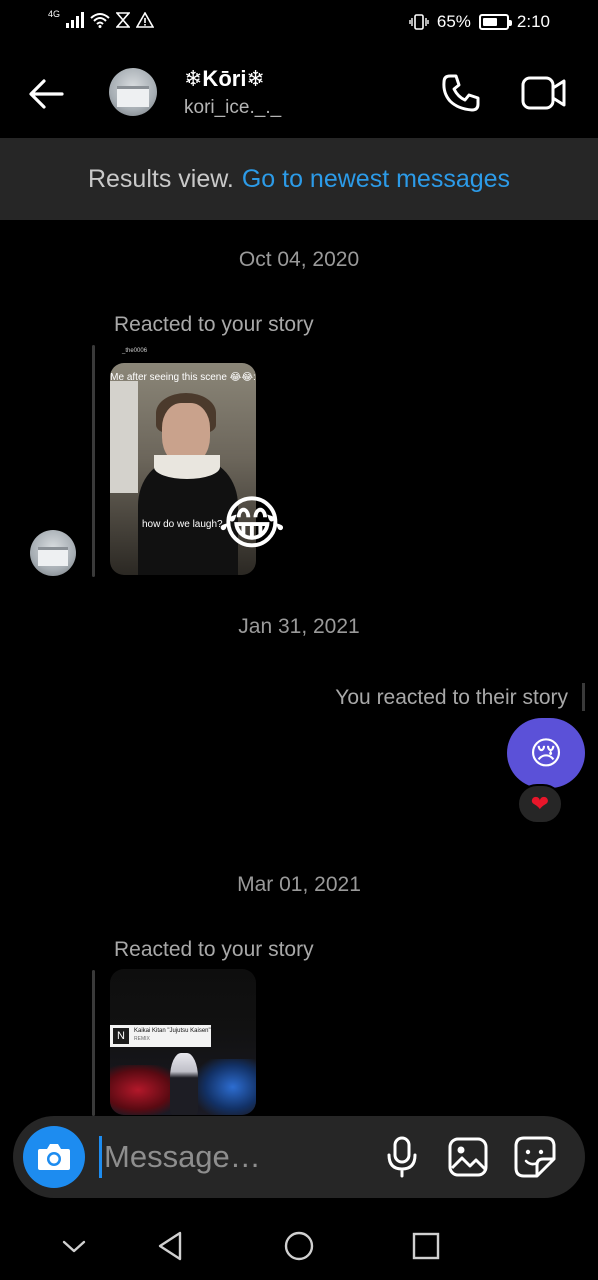  I want to click on laughing-emoji-reaction: 😂, so click(252, 523).